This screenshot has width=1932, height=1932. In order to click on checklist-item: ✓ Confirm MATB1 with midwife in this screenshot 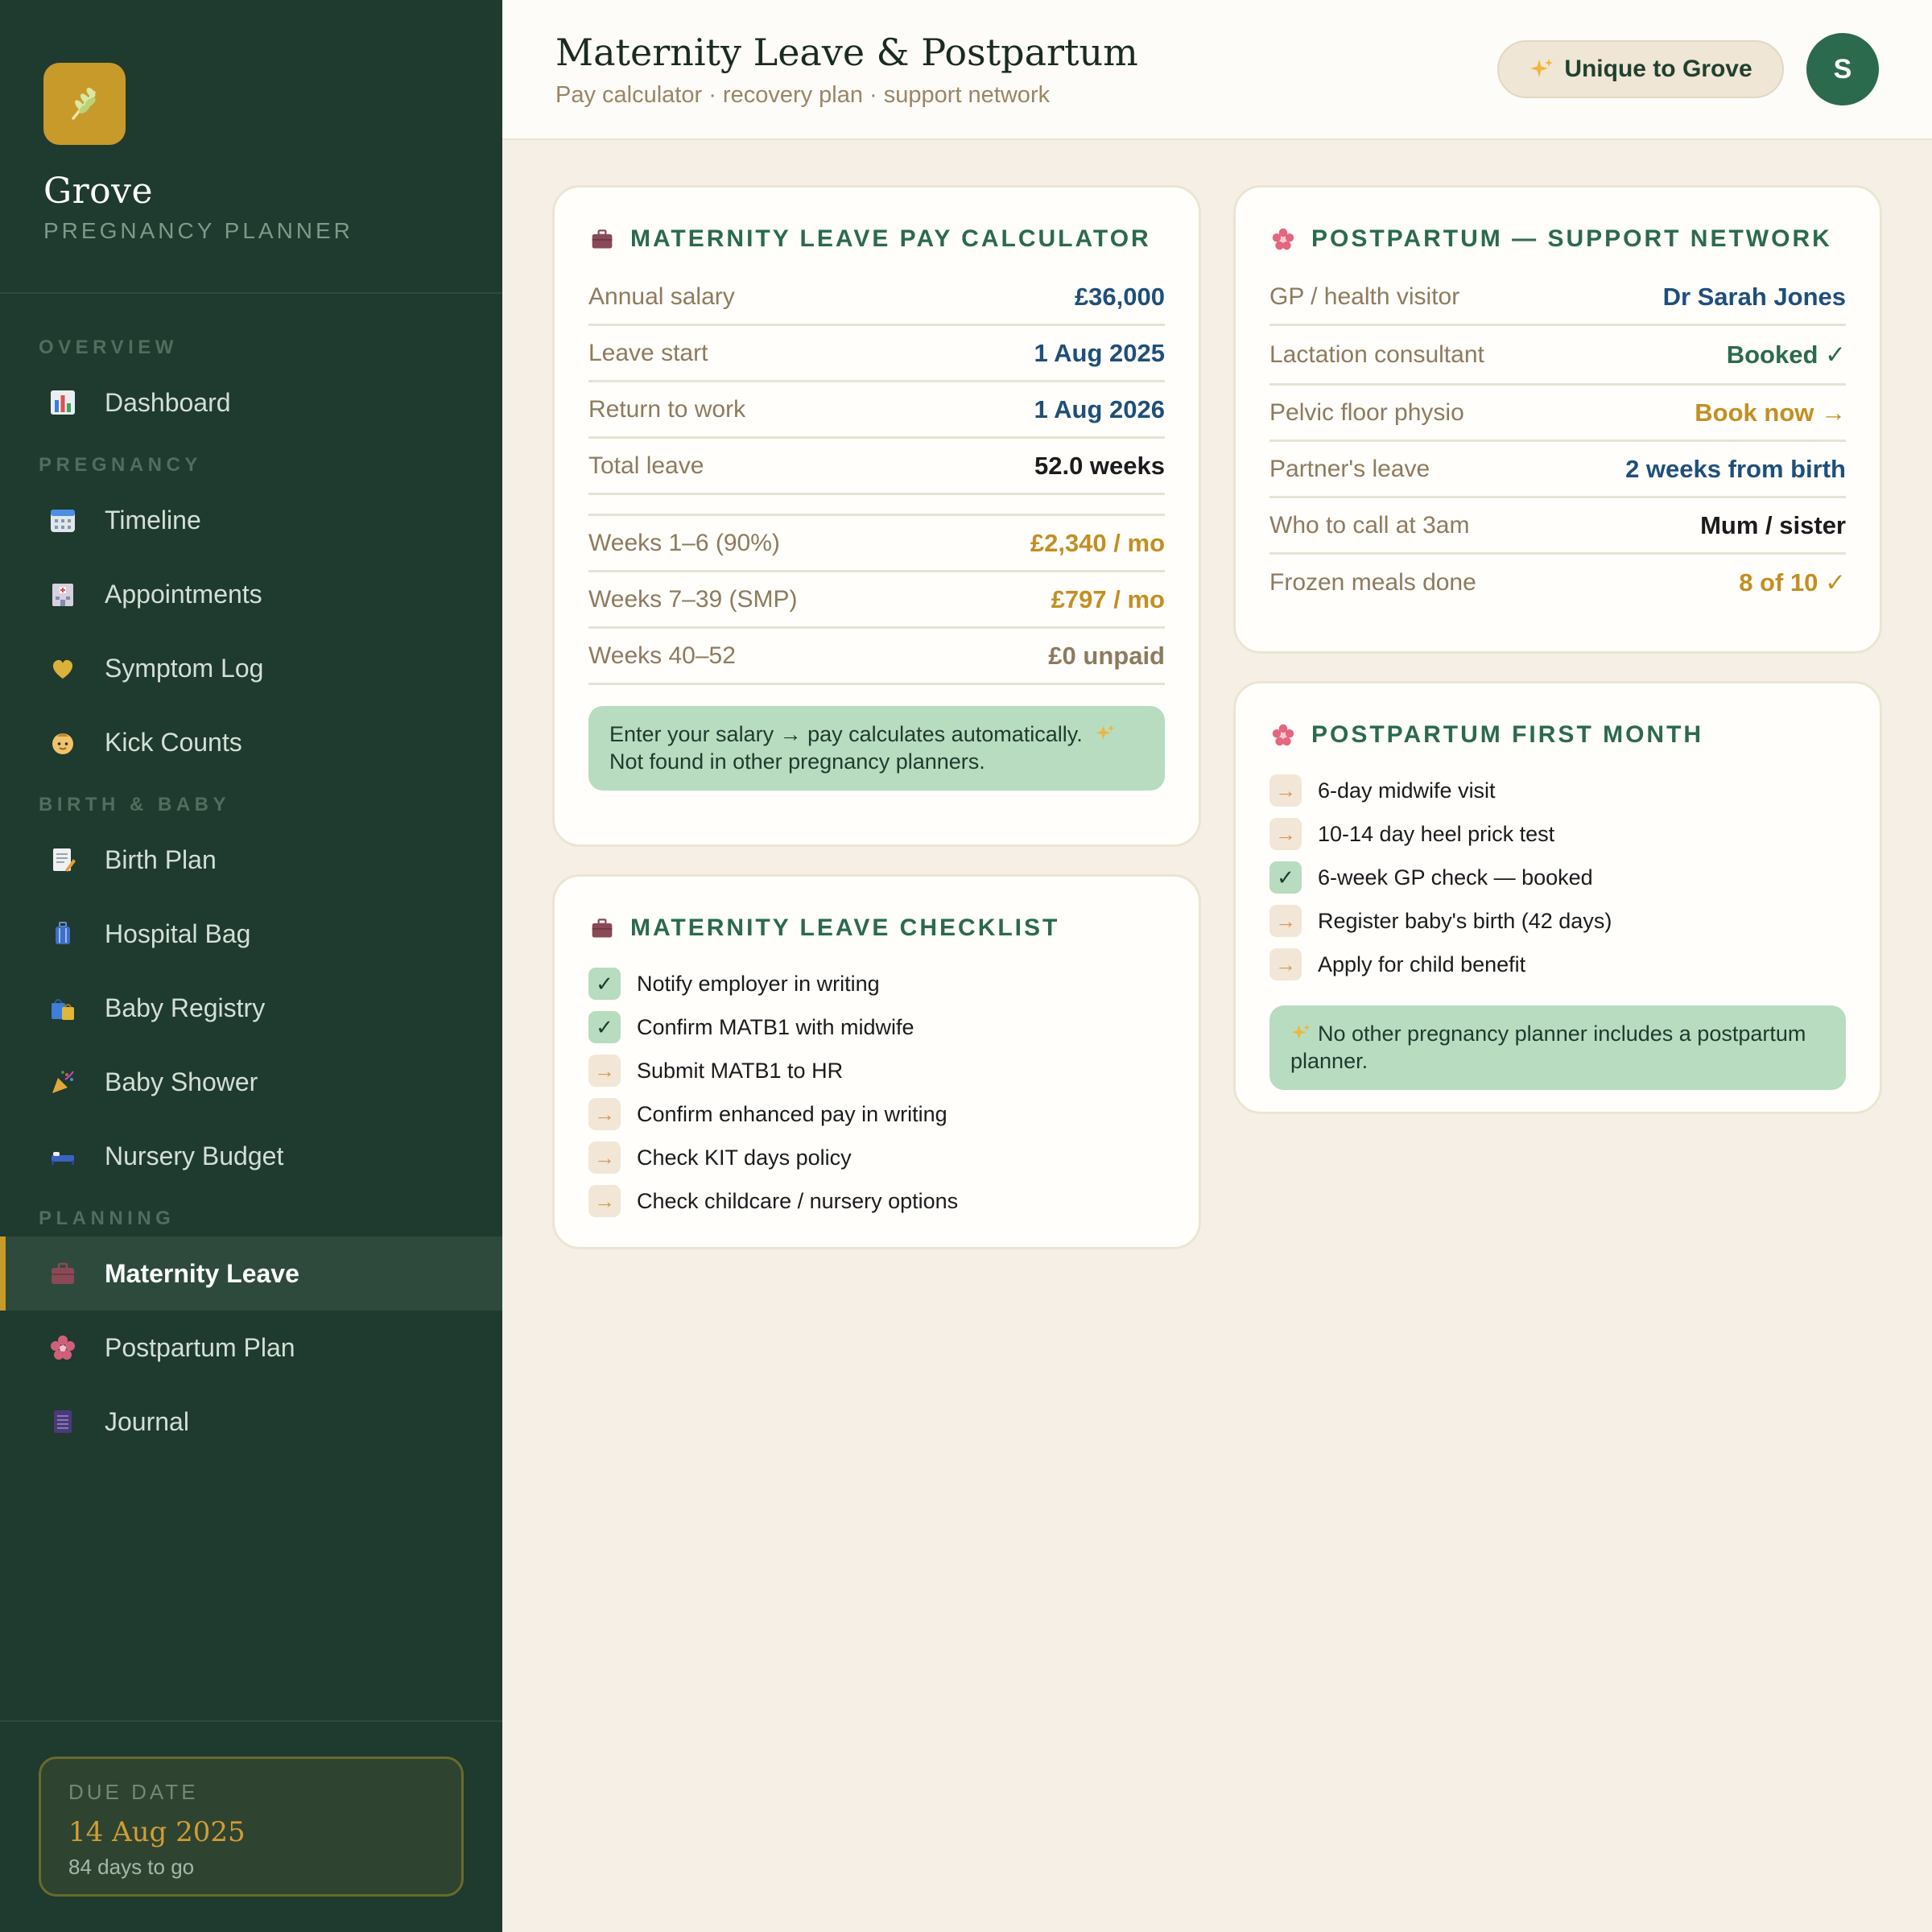, I will do `click(876, 1027)`.